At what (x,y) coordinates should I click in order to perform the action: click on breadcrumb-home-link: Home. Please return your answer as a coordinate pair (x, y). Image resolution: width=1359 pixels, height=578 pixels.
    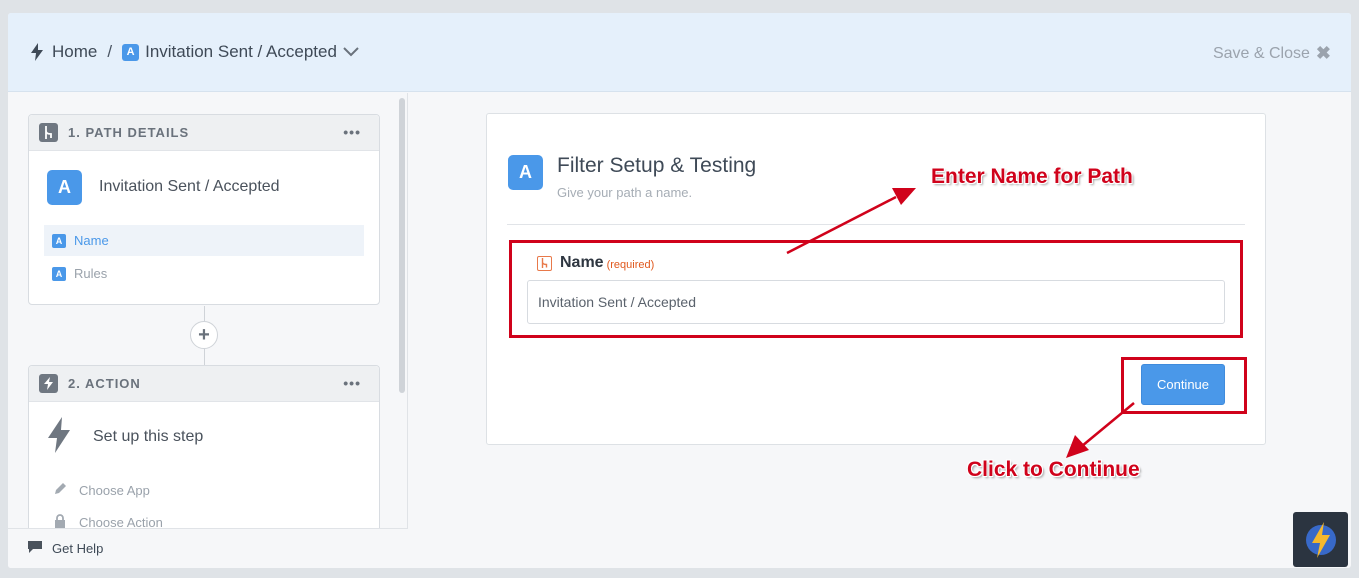
    Looking at the image, I should click on (74, 52).